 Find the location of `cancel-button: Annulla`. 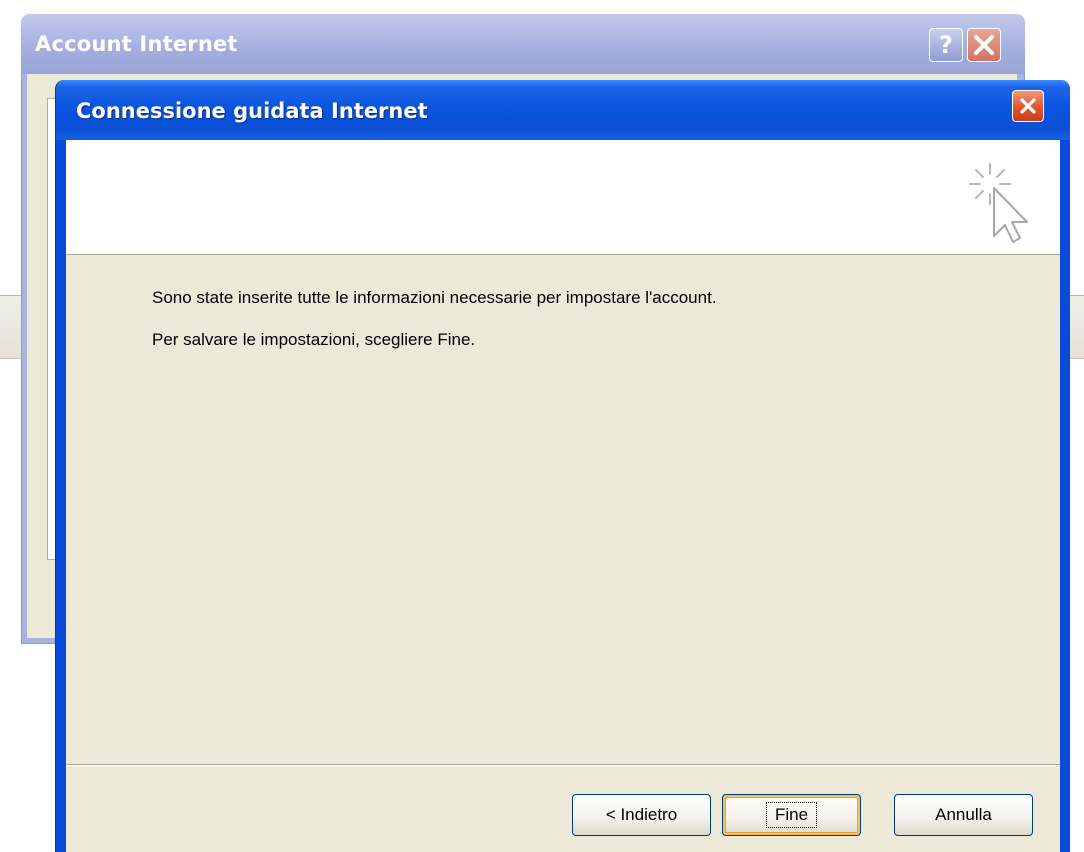

cancel-button: Annulla is located at coordinates (963, 815).